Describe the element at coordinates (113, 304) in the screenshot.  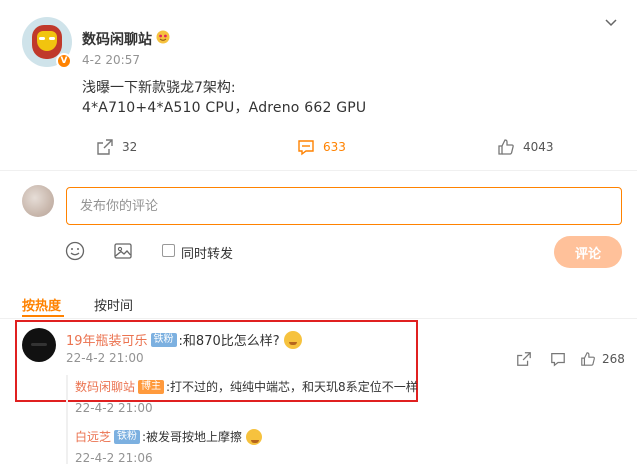
I see `tab-sort-time: 按时间` at that location.